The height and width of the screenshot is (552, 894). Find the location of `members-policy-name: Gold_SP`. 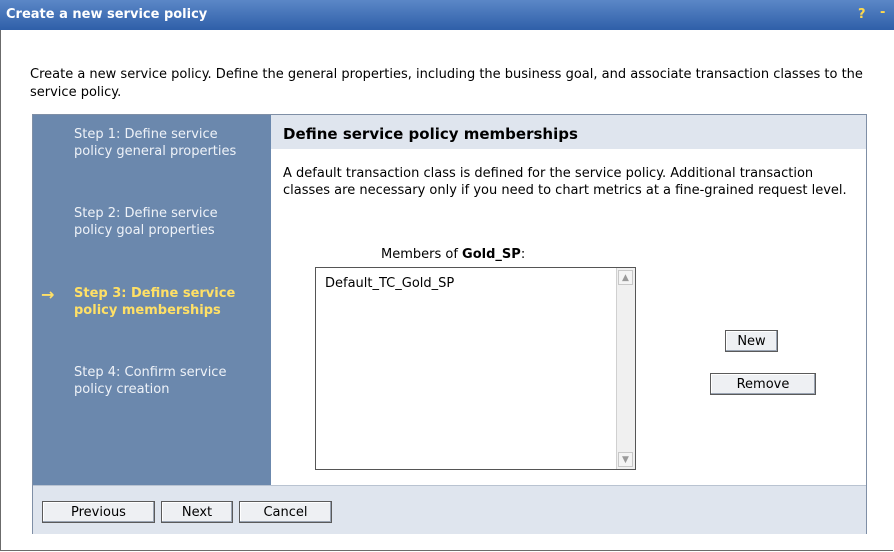

members-policy-name: Gold_SP is located at coordinates (491, 254).